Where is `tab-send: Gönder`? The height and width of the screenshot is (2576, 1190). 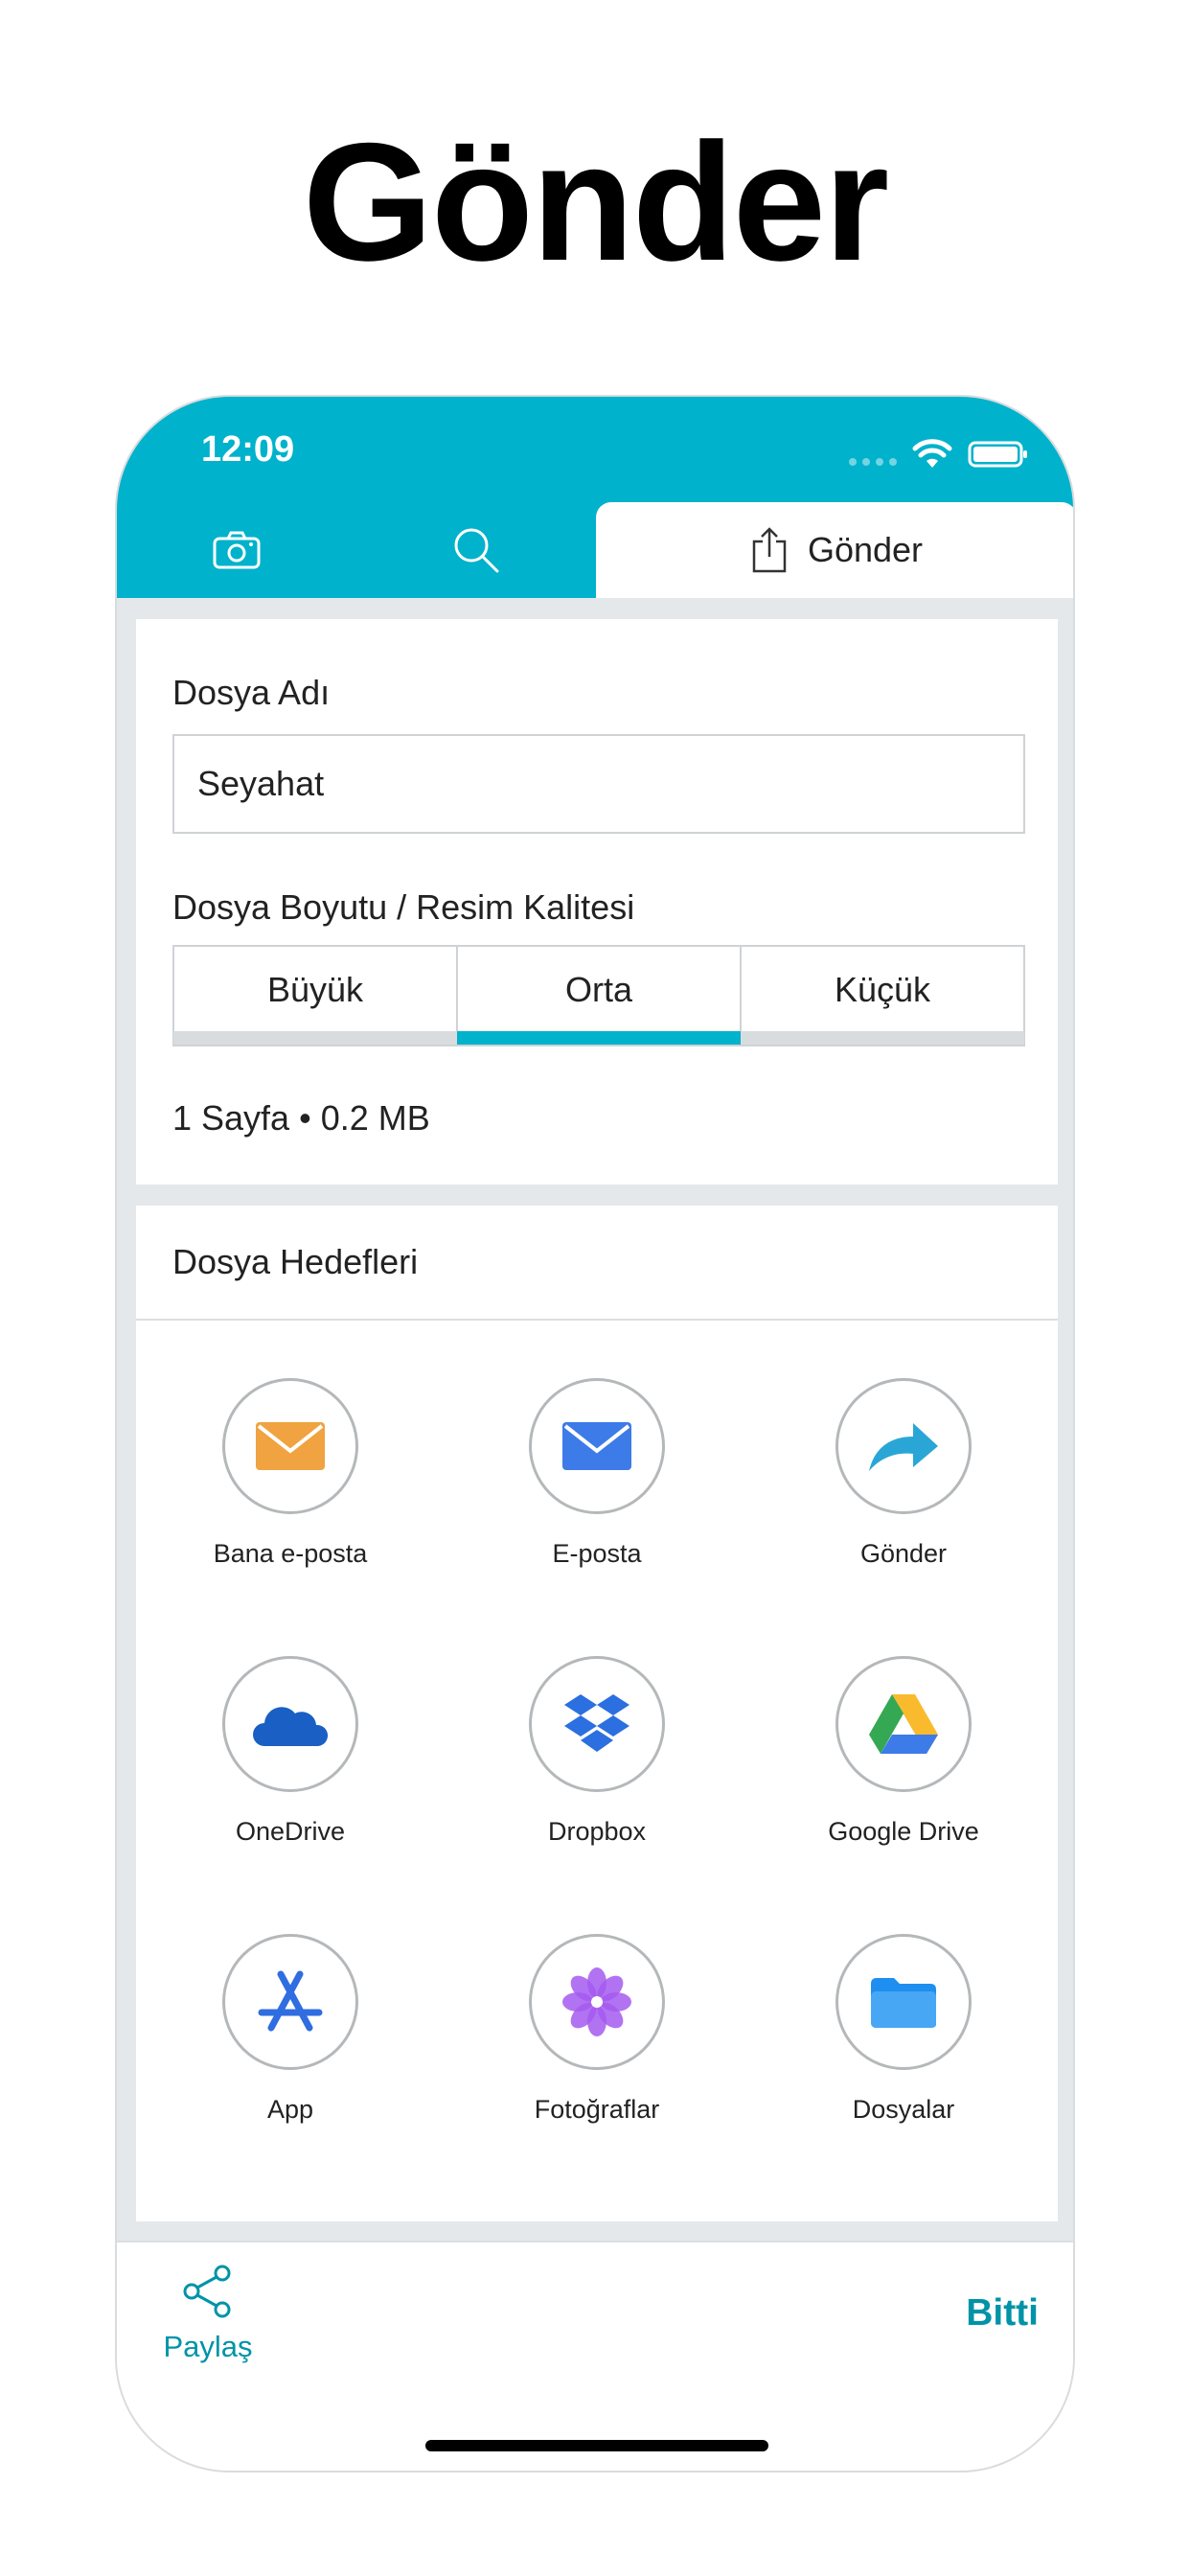 tab-send: Gönder is located at coordinates (835, 550).